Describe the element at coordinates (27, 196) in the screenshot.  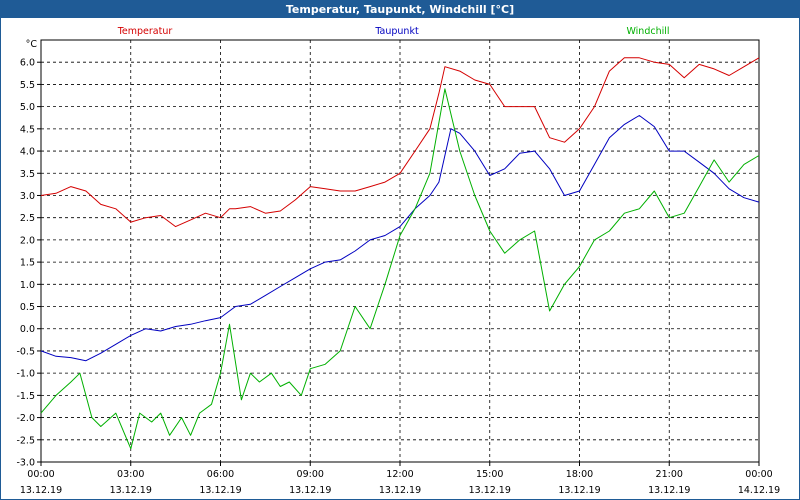
I see `y-tick-label: 3.0` at that location.